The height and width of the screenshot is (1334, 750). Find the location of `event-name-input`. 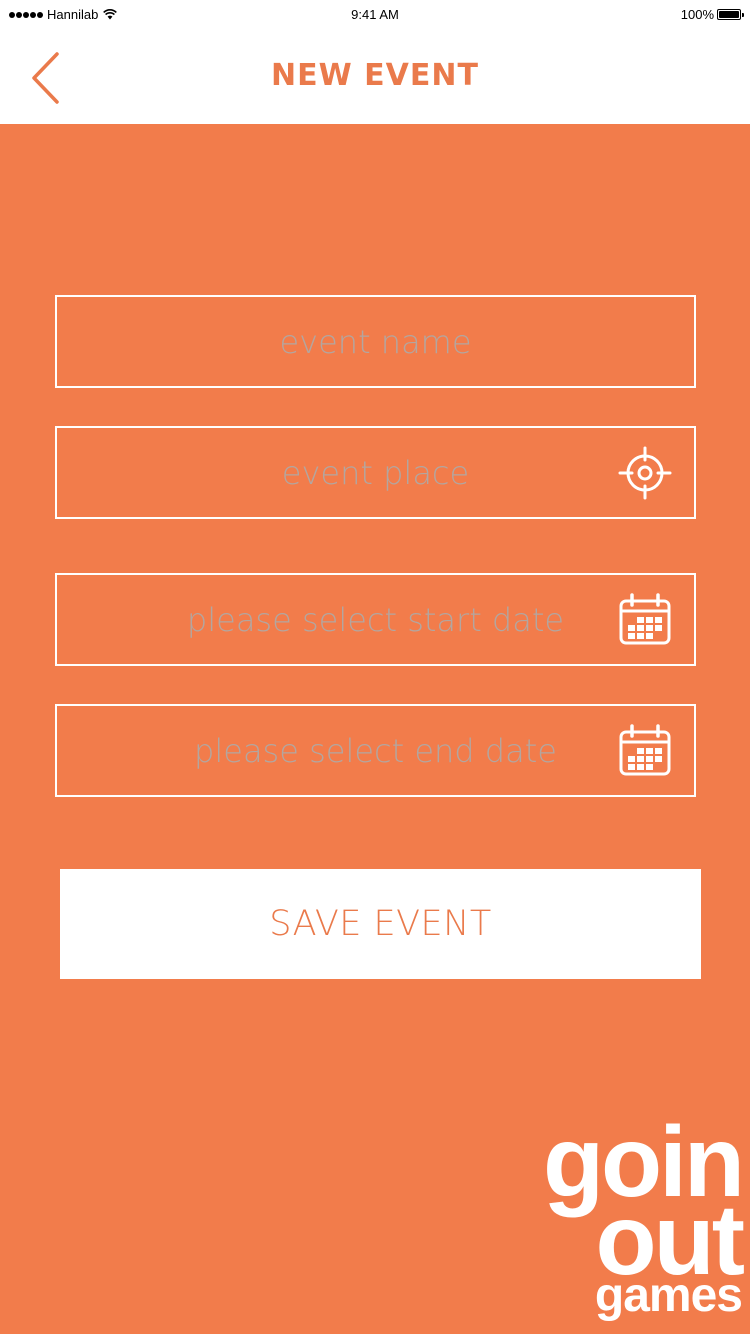

event-name-input is located at coordinates (375, 341).